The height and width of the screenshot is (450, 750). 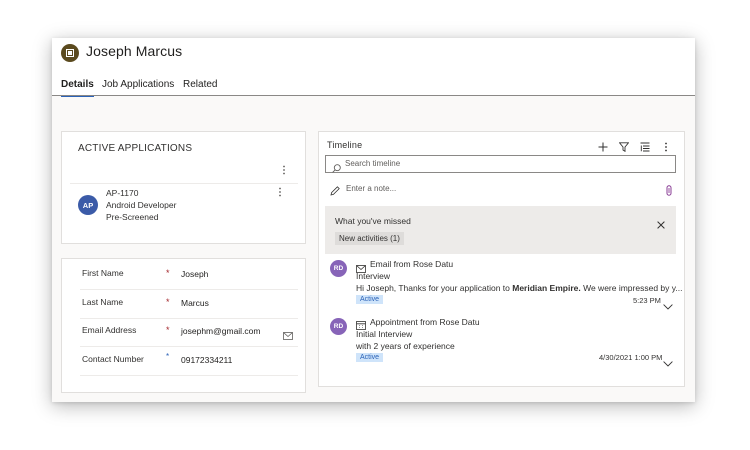 What do you see at coordinates (195, 303) in the screenshot?
I see `last-name-value: Marcus` at bounding box center [195, 303].